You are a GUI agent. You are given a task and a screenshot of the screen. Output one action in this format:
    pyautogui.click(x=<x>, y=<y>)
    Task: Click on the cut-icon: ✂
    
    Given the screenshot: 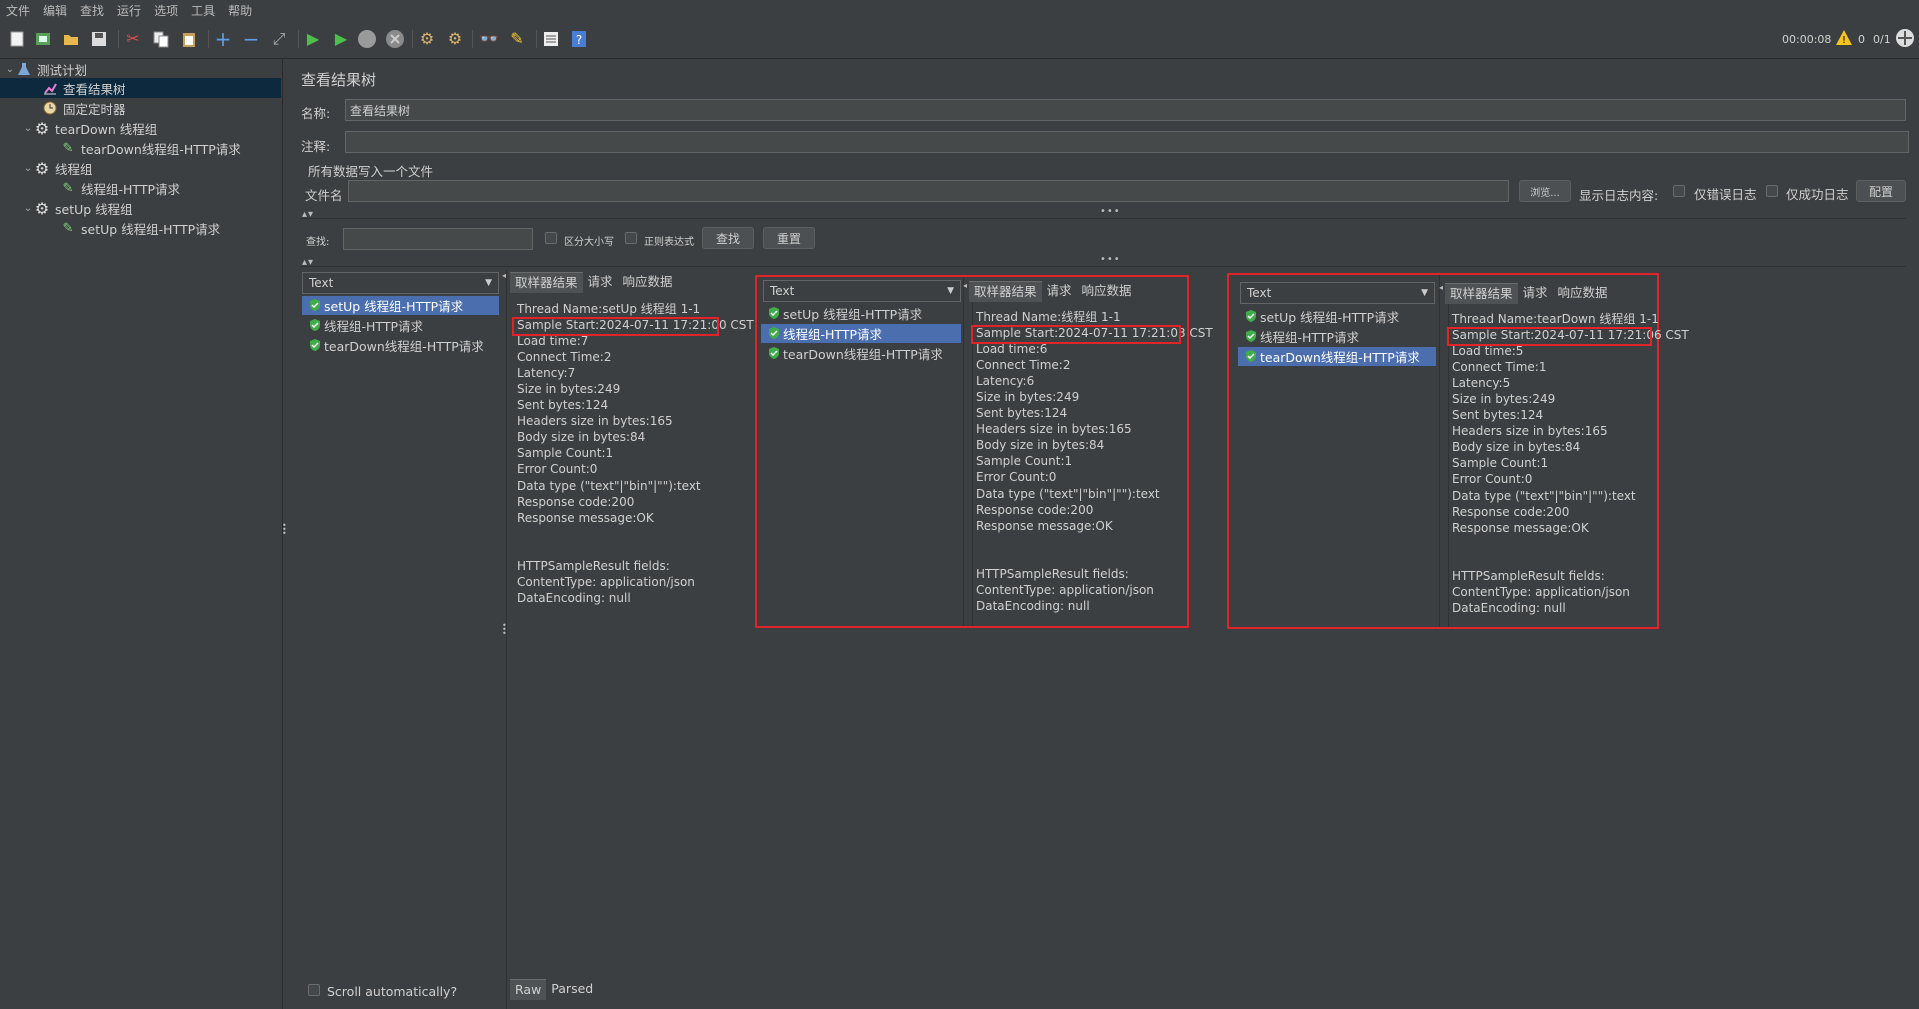 What is the action you would take?
    pyautogui.click(x=133, y=39)
    